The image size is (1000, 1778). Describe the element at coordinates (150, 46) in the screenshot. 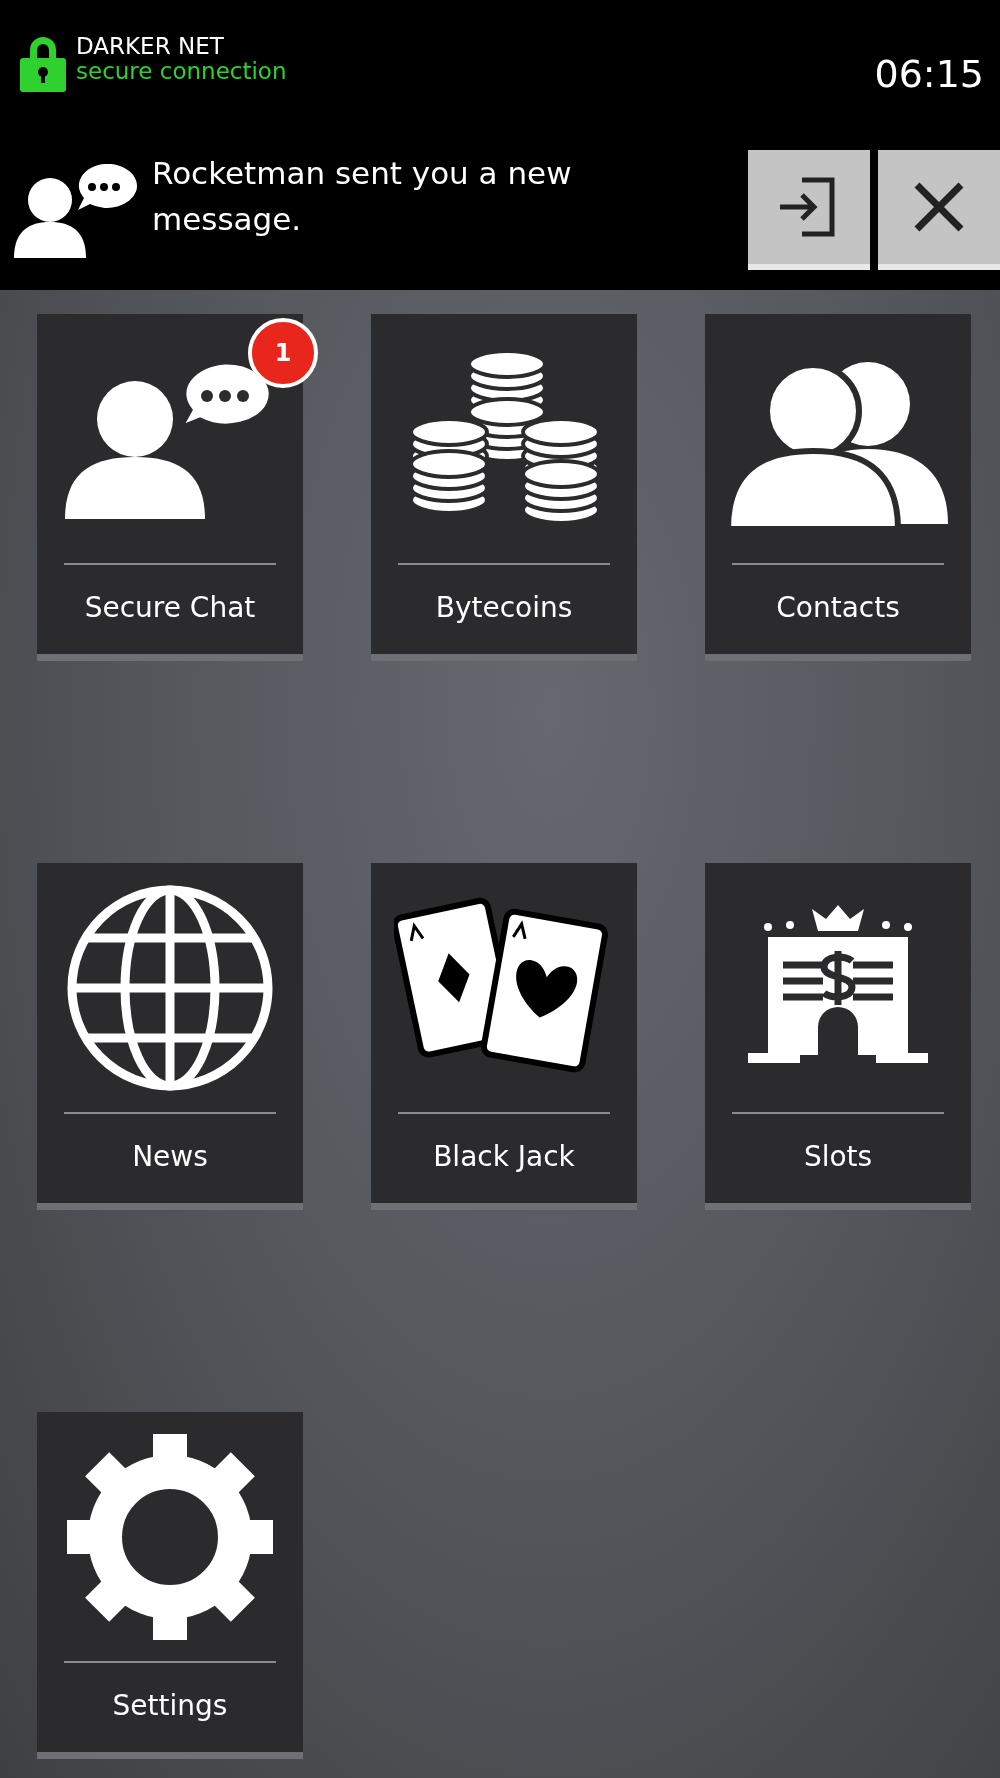

I see `app-name: DARKER NET` at that location.